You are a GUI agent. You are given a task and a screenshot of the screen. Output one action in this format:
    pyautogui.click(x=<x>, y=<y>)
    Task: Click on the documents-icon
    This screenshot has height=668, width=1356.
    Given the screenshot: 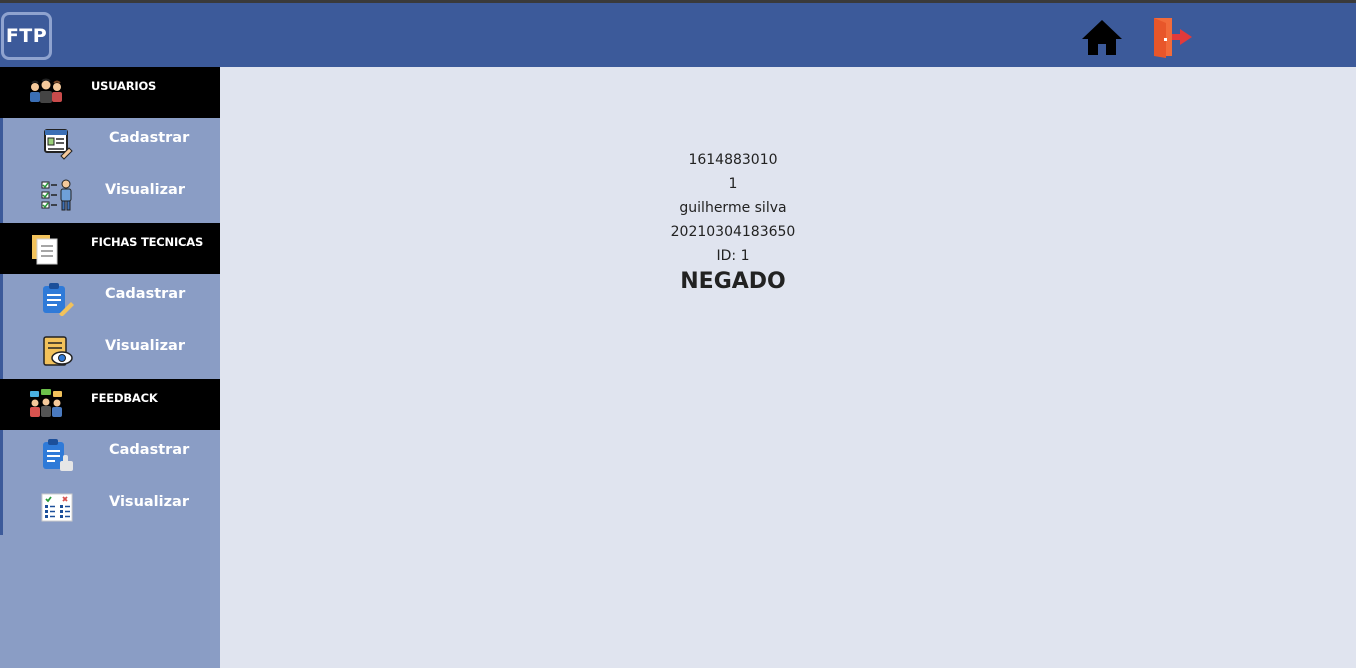 What is the action you would take?
    pyautogui.click(x=45, y=250)
    